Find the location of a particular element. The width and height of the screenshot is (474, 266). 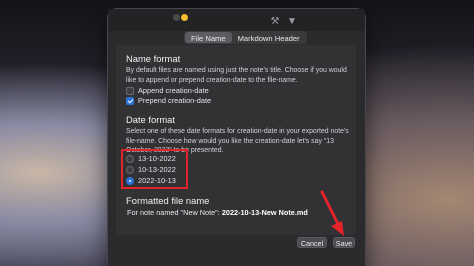

annotation-arrow is located at coordinates (332, 213).